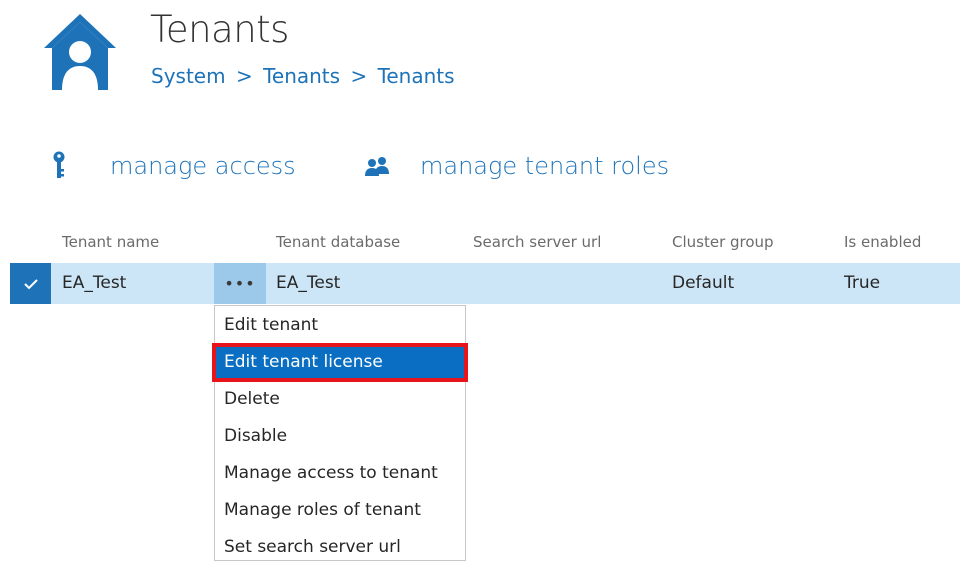 This screenshot has height=566, width=960. I want to click on table-row, so click(485, 283).